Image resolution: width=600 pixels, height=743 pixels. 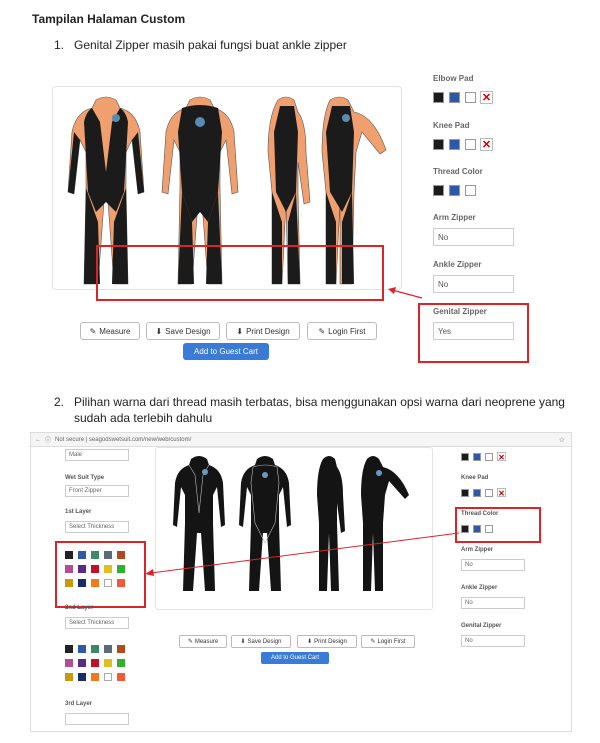 What do you see at coordinates (457, 264) in the screenshot?
I see `ankle-zipper-label: Ankle Zipper` at bounding box center [457, 264].